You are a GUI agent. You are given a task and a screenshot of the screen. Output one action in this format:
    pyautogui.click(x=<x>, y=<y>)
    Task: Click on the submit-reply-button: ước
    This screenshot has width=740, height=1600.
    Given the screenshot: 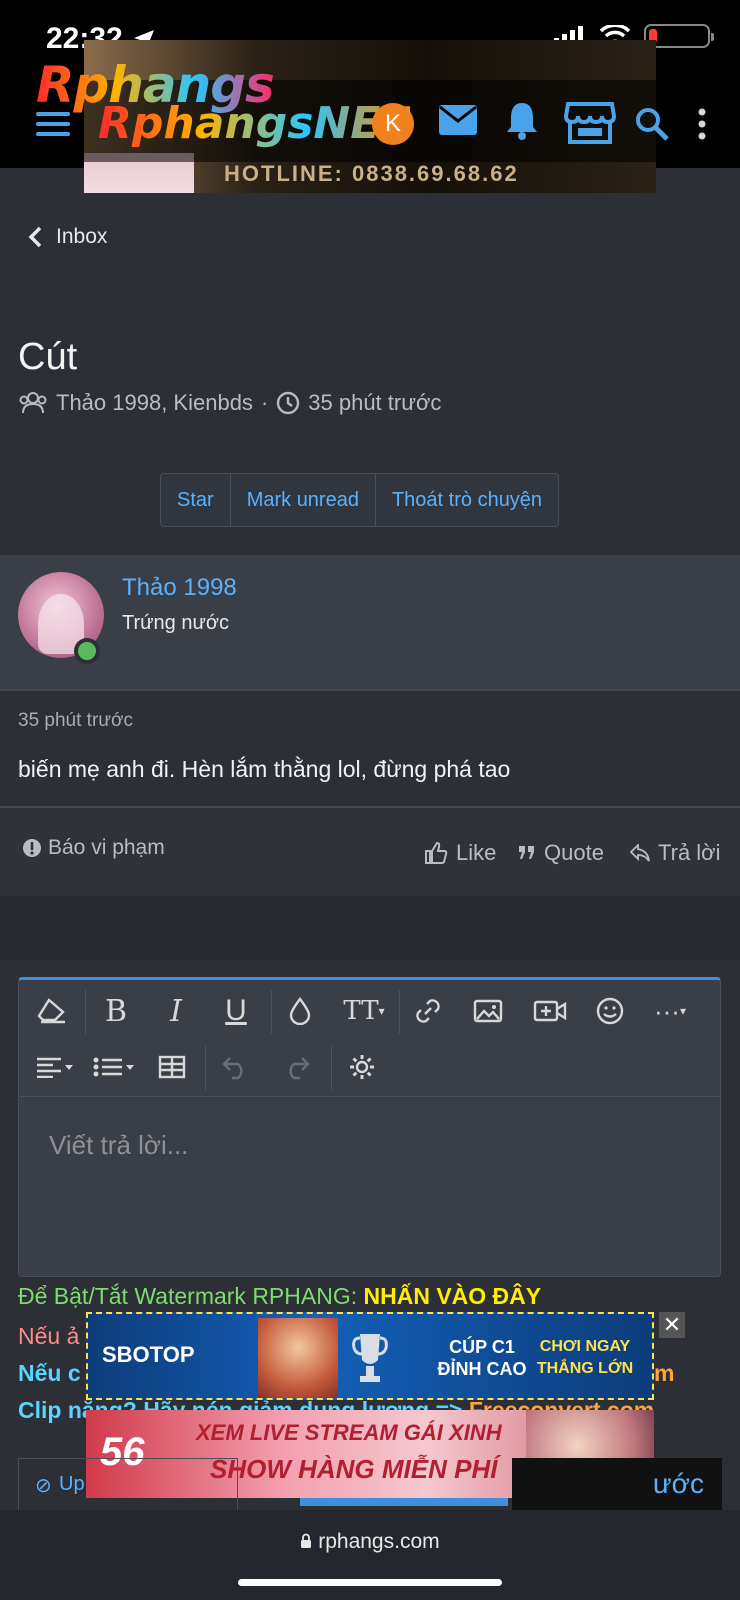 What is the action you would take?
    pyautogui.click(x=617, y=1484)
    